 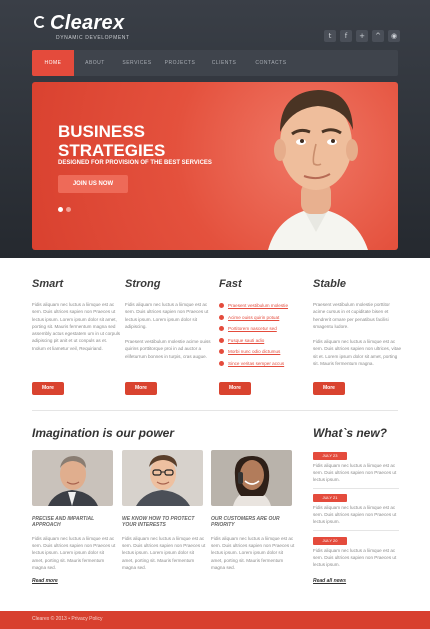 I want to click on news-title: What`s new?, so click(x=350, y=433).